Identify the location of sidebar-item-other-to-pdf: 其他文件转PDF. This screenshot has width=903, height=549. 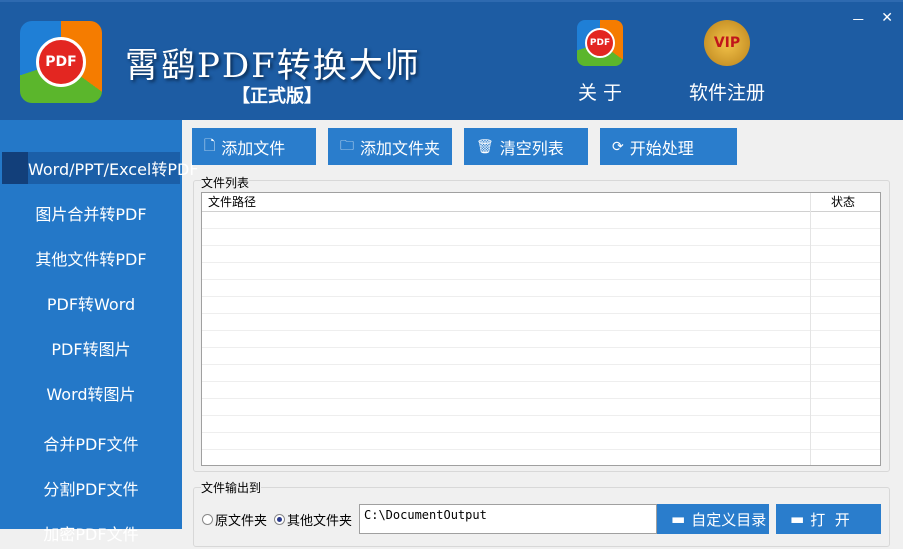
(91, 258).